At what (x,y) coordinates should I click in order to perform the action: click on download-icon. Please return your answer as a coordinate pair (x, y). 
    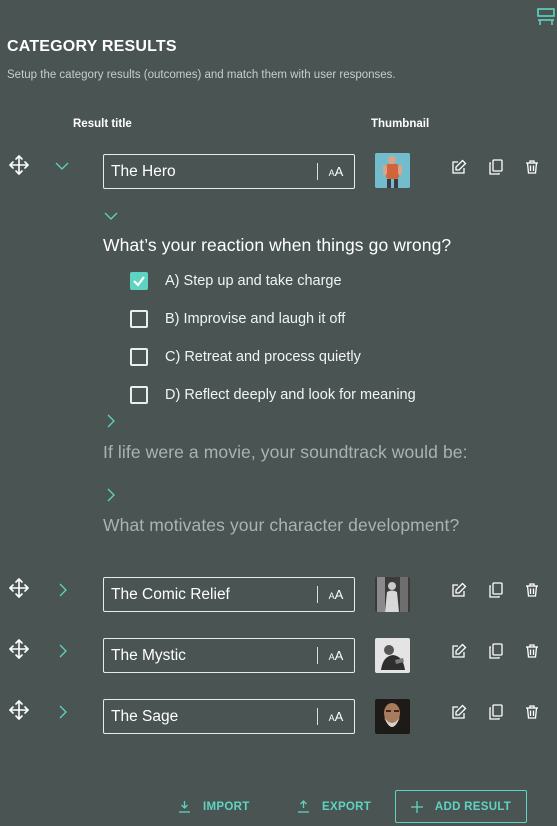
    Looking at the image, I should click on (184, 807).